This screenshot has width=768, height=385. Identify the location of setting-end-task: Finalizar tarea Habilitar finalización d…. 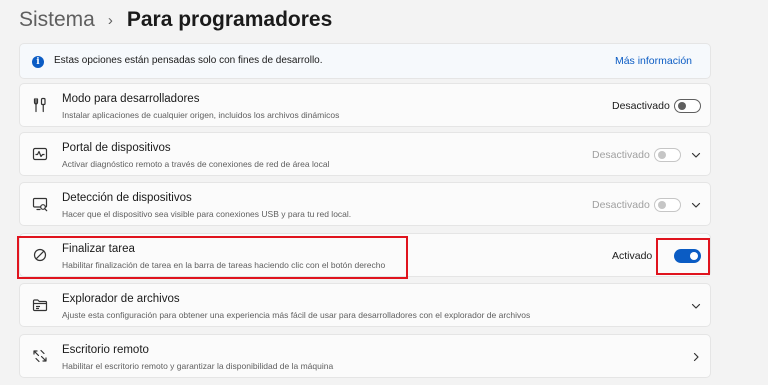
(365, 255).